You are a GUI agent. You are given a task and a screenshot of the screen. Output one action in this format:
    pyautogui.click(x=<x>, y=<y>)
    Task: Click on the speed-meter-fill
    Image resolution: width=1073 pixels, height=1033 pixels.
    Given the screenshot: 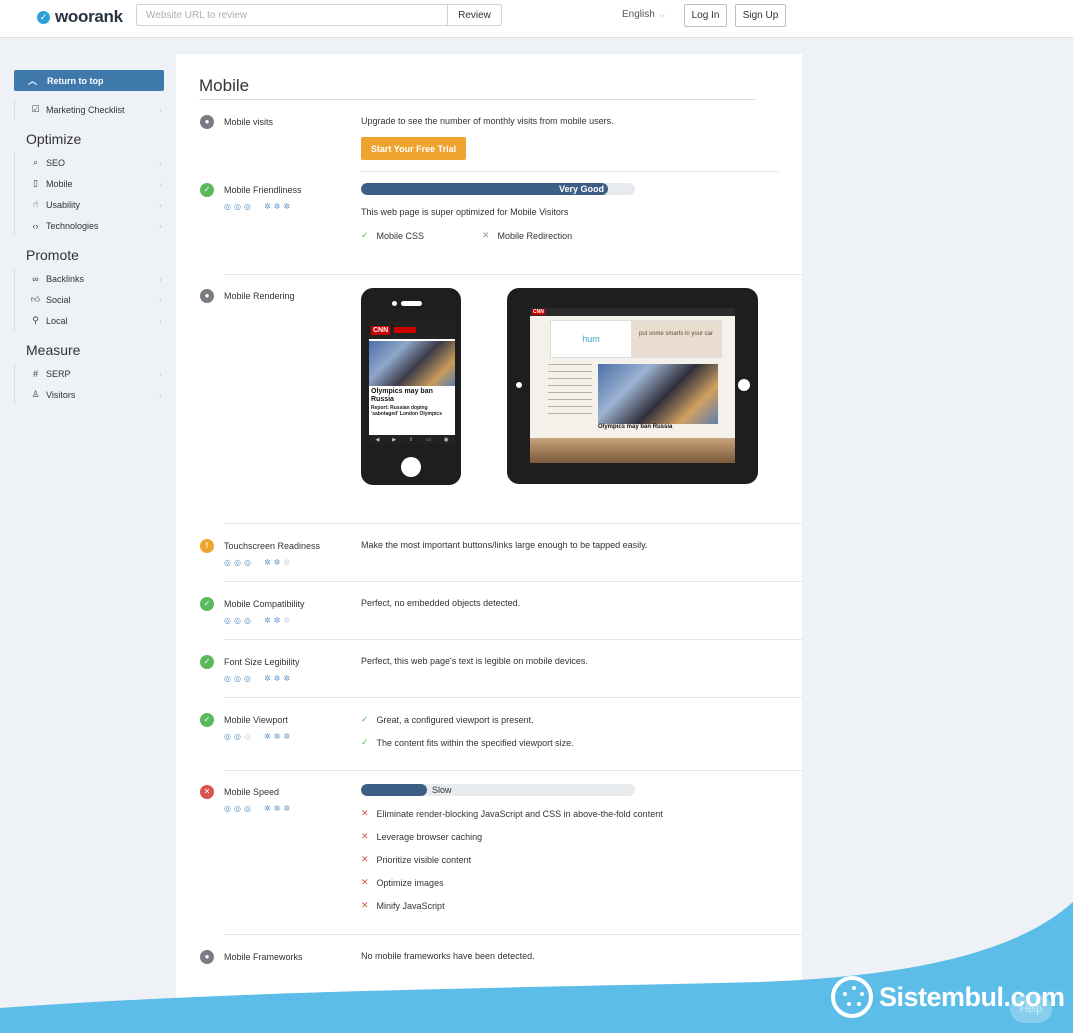 What is the action you would take?
    pyautogui.click(x=394, y=790)
    